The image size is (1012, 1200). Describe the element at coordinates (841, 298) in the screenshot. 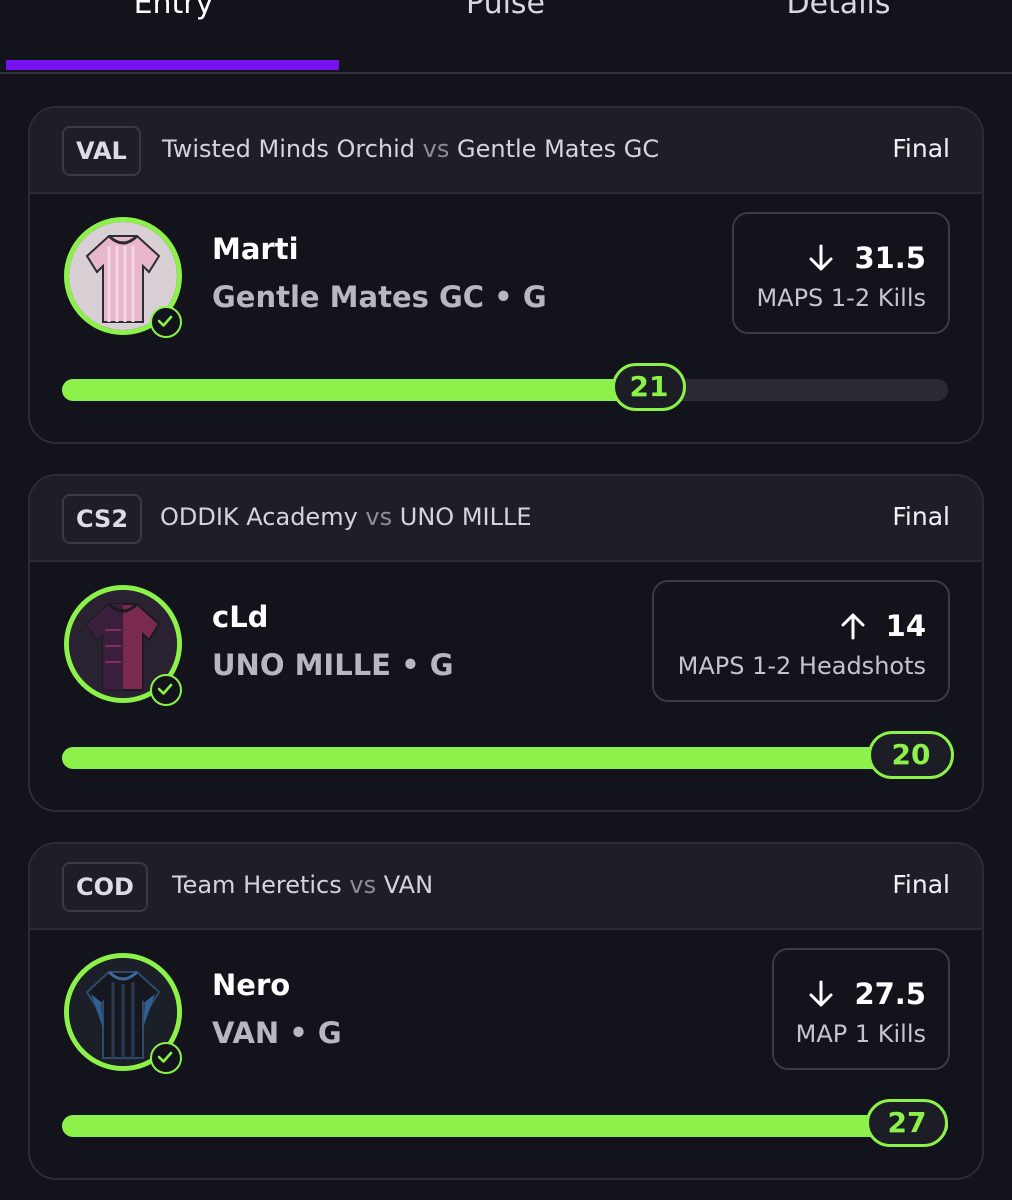

I see `projection-stat: MAPS 1-2 Kills` at that location.